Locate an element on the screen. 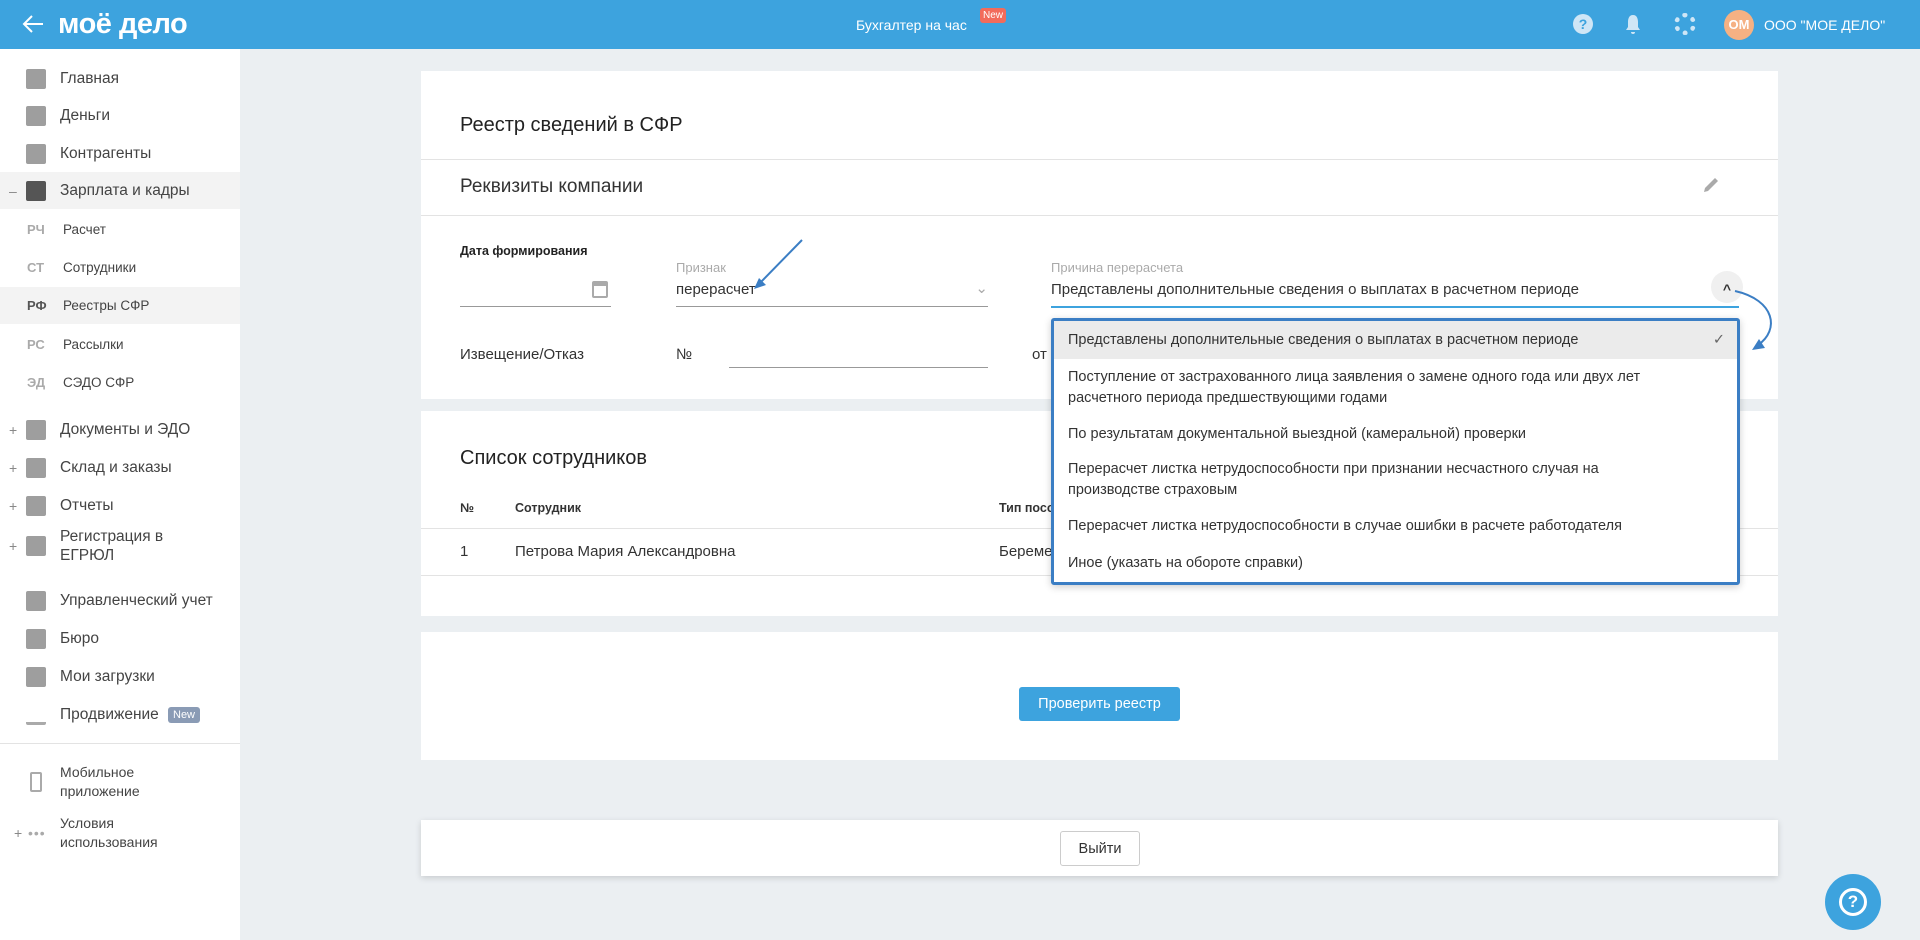 The width and height of the screenshot is (1920, 940). actions-card: Проверить реестр is located at coordinates (1099, 696).